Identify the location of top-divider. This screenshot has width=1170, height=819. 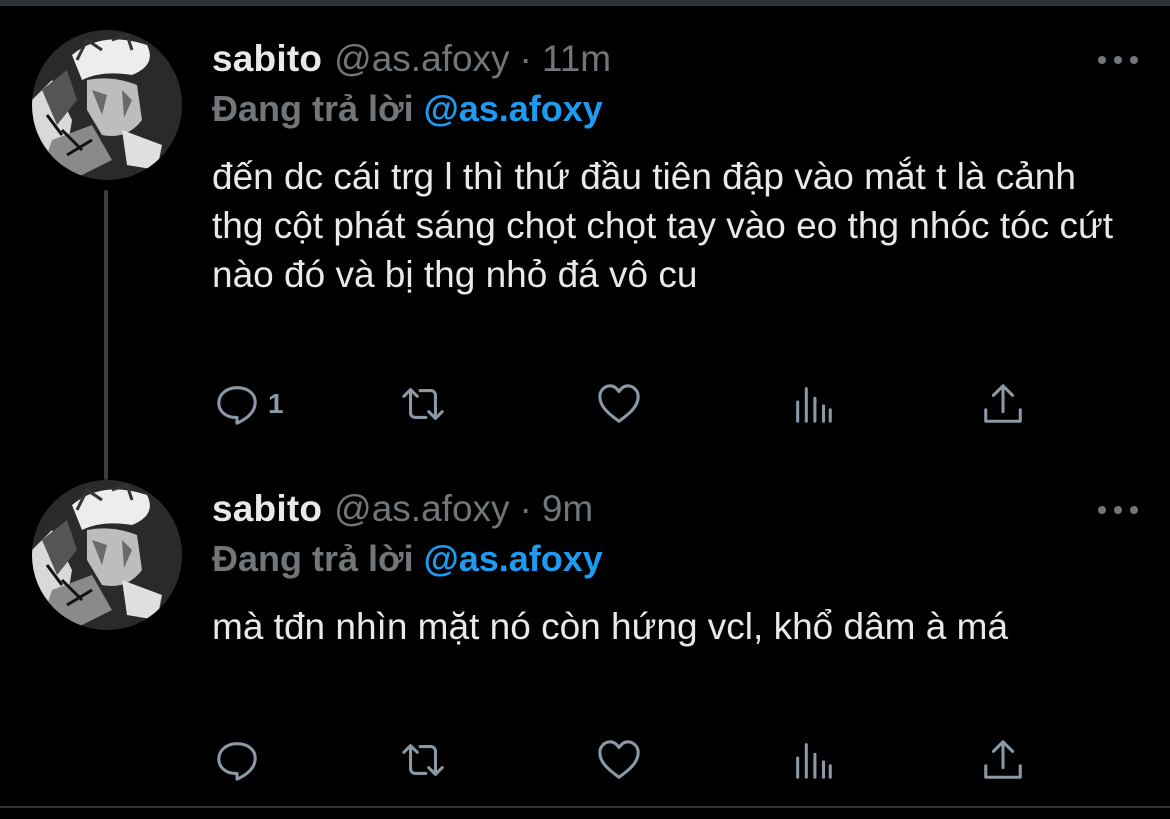
(585, 3).